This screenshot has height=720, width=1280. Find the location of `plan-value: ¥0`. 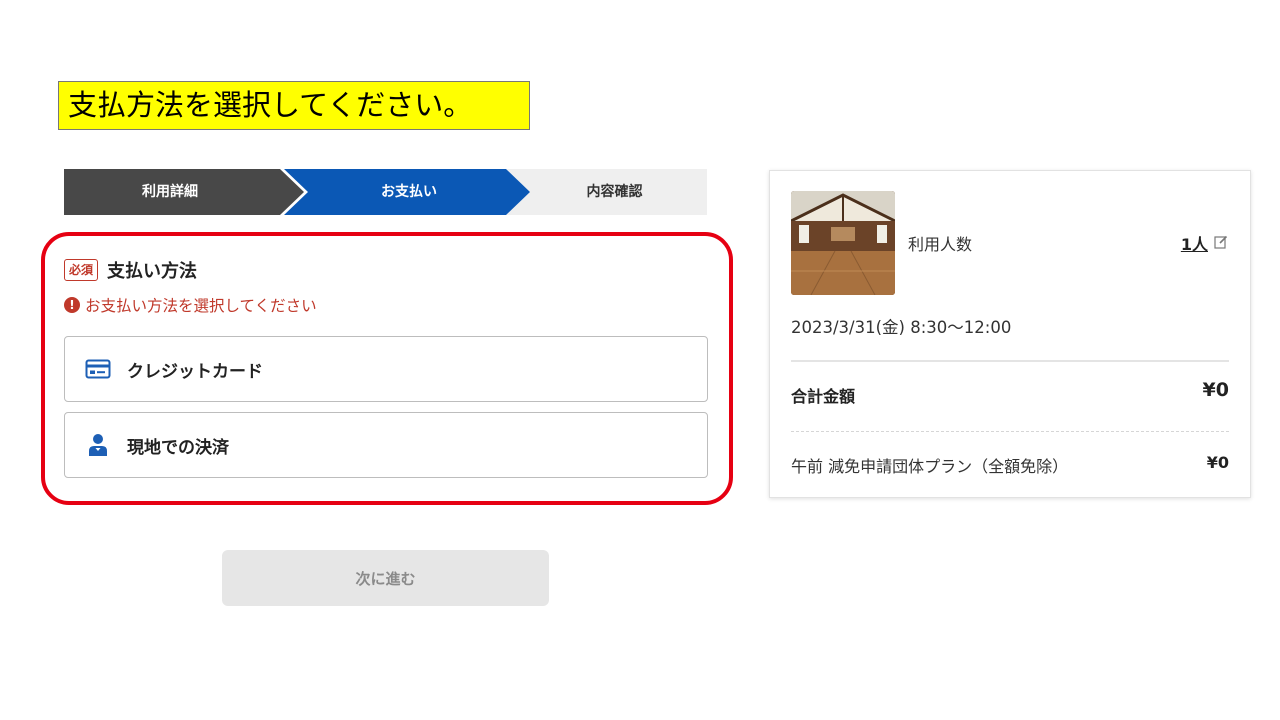

plan-value: ¥0 is located at coordinates (1217, 462).